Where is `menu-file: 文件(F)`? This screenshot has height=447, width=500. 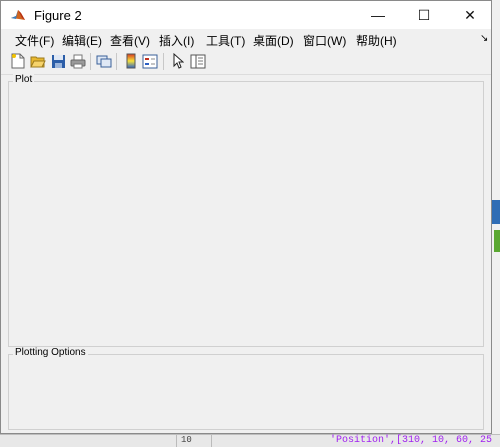
menu-file: 文件(F) is located at coordinates (34, 40).